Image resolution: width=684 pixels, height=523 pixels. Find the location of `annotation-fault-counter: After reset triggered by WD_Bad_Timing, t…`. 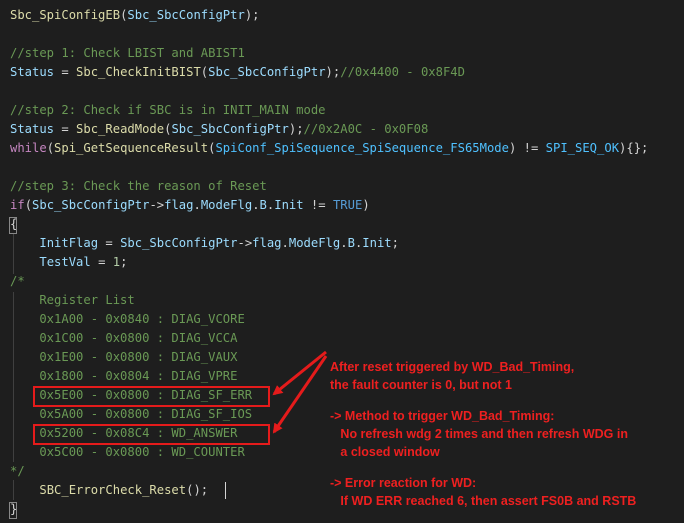

annotation-fault-counter: After reset triggered by WD_Bad_Timing, t… is located at coordinates (452, 367).